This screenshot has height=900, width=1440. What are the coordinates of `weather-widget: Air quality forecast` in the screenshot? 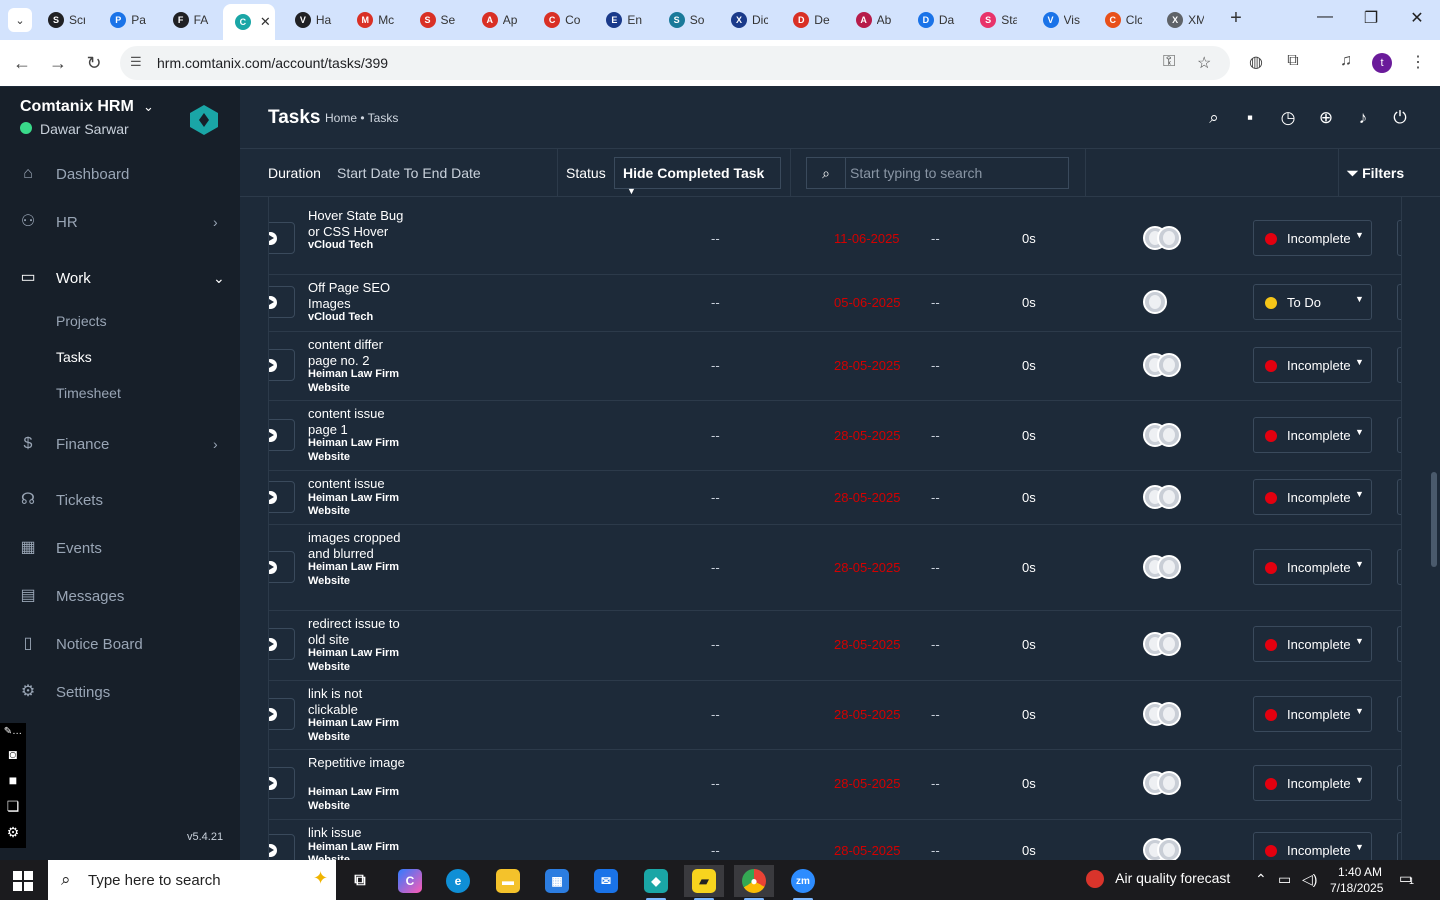 It's located at (1158, 879).